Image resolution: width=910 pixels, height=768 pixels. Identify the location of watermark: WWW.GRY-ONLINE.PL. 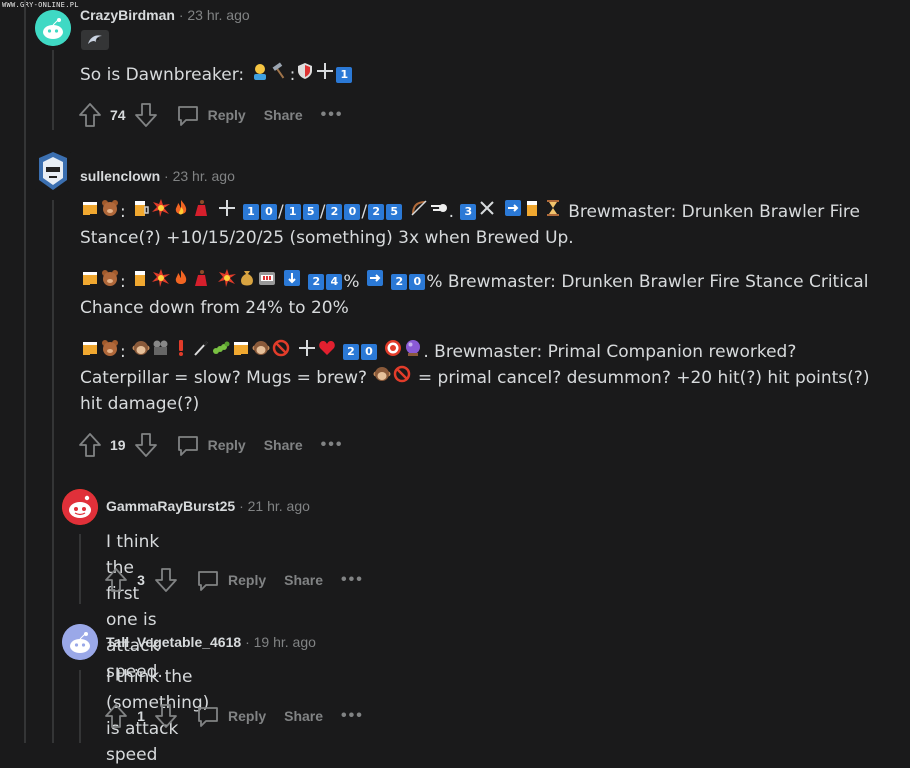
(40, 5).